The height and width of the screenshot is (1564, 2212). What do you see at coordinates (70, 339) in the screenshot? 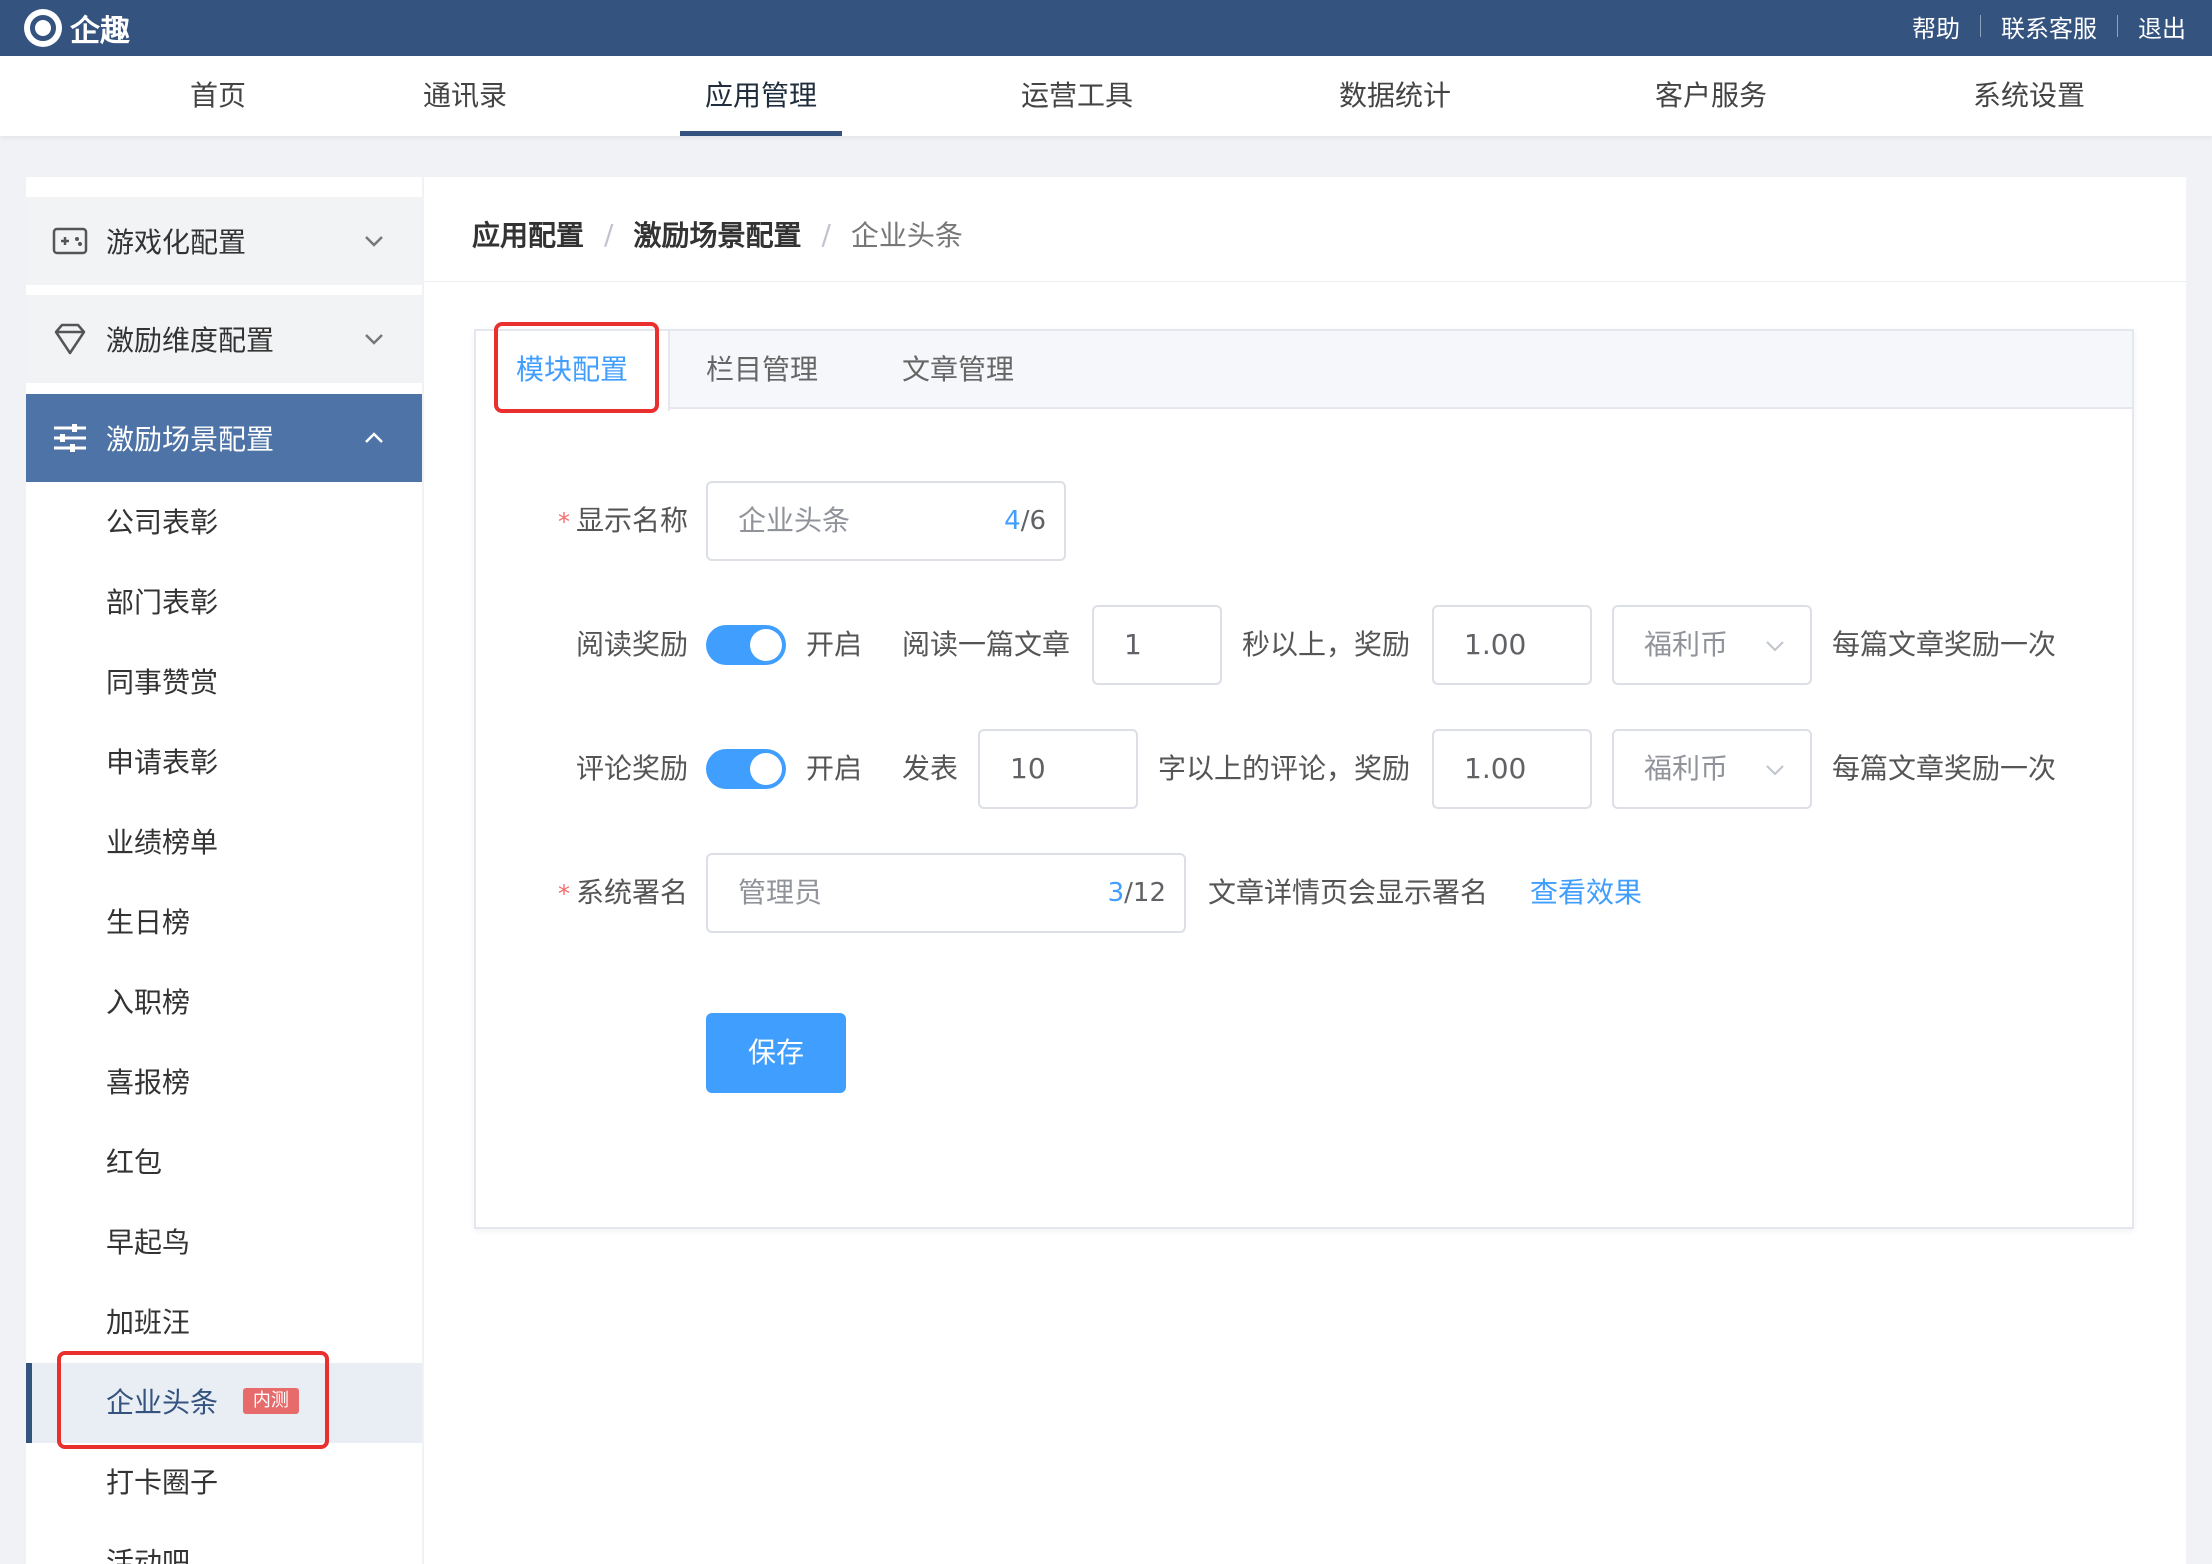
I see `diamond-icon` at bounding box center [70, 339].